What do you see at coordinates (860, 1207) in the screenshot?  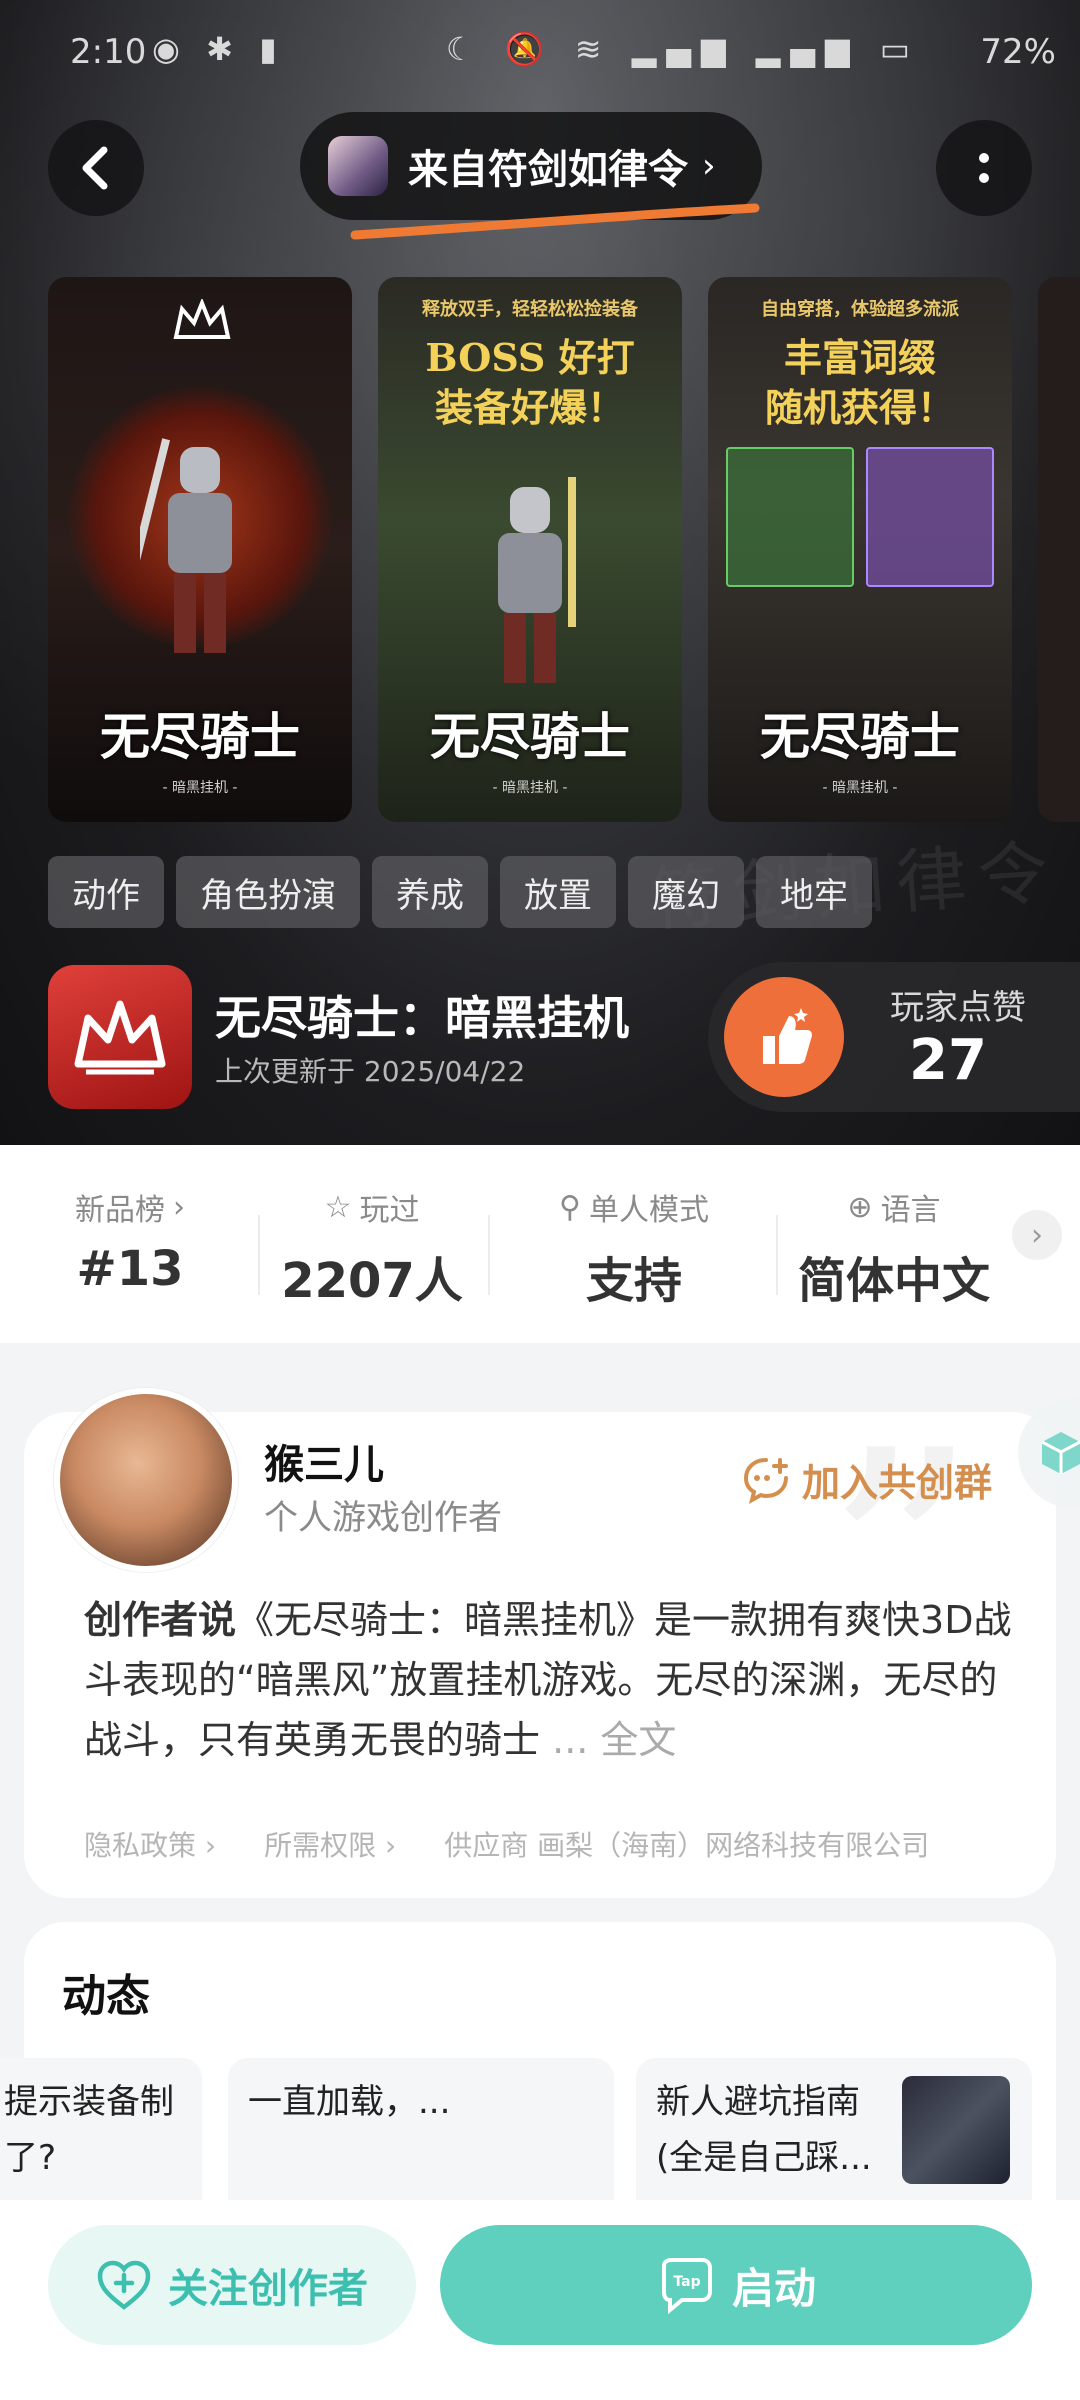 I see `globe-icon: ⊕` at bounding box center [860, 1207].